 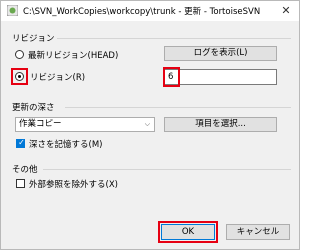 What do you see at coordinates (147, 124) in the screenshot?
I see `chevron-down-icon: ⌵` at bounding box center [147, 124].